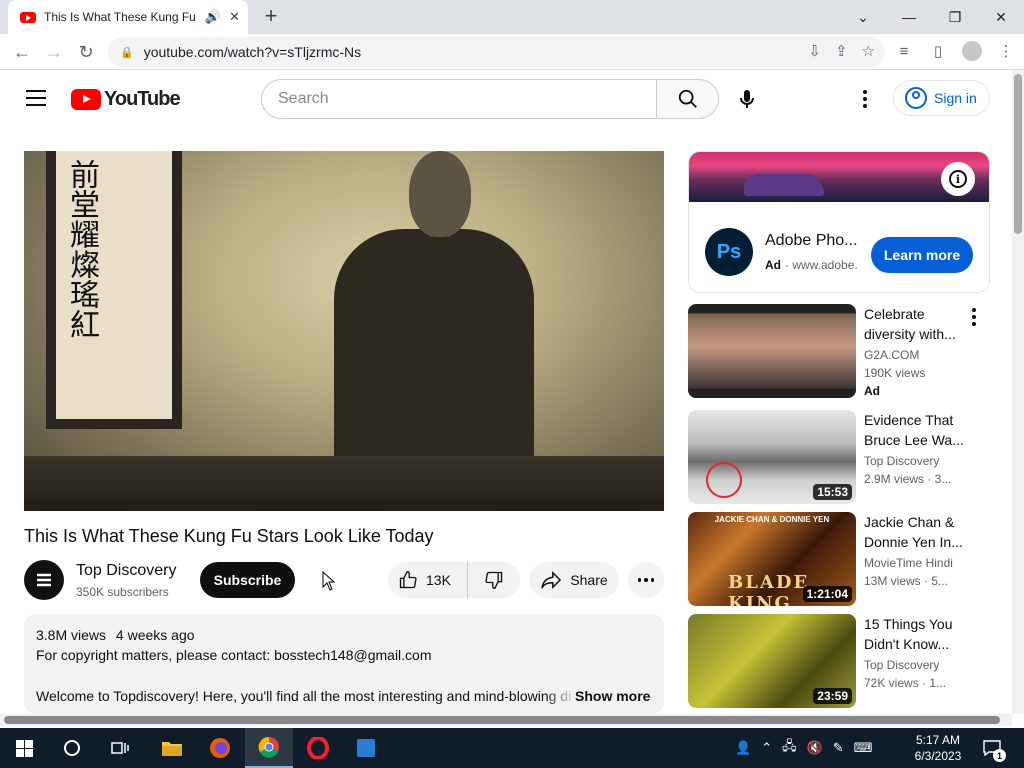 Image resolution: width=1024 pixels, height=768 pixels. Describe the element at coordinates (772, 457) in the screenshot. I see `video-thumbnail: 15:53` at that location.